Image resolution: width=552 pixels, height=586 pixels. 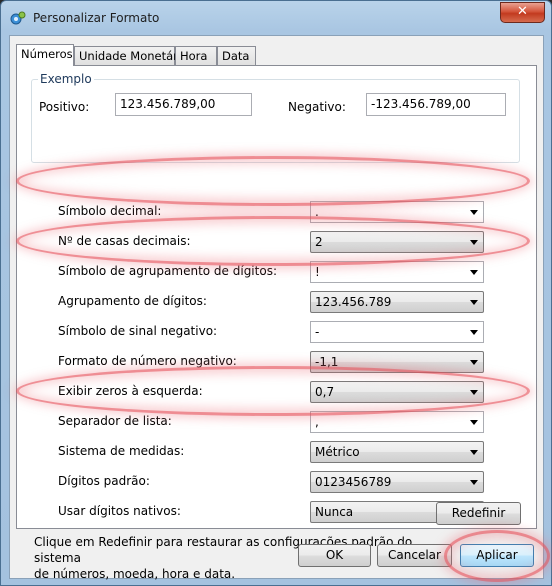 I want to click on tab-numeros: Números, so click(x=45, y=55).